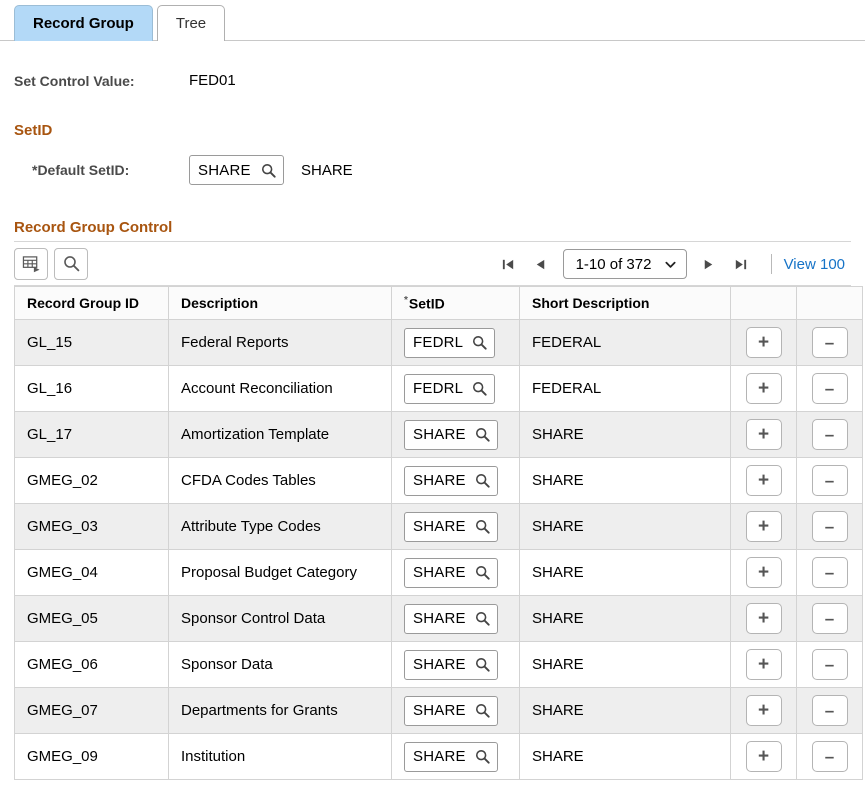 The height and width of the screenshot is (812, 865). Describe the element at coordinates (71, 263) in the screenshot. I see `search-icon` at that location.